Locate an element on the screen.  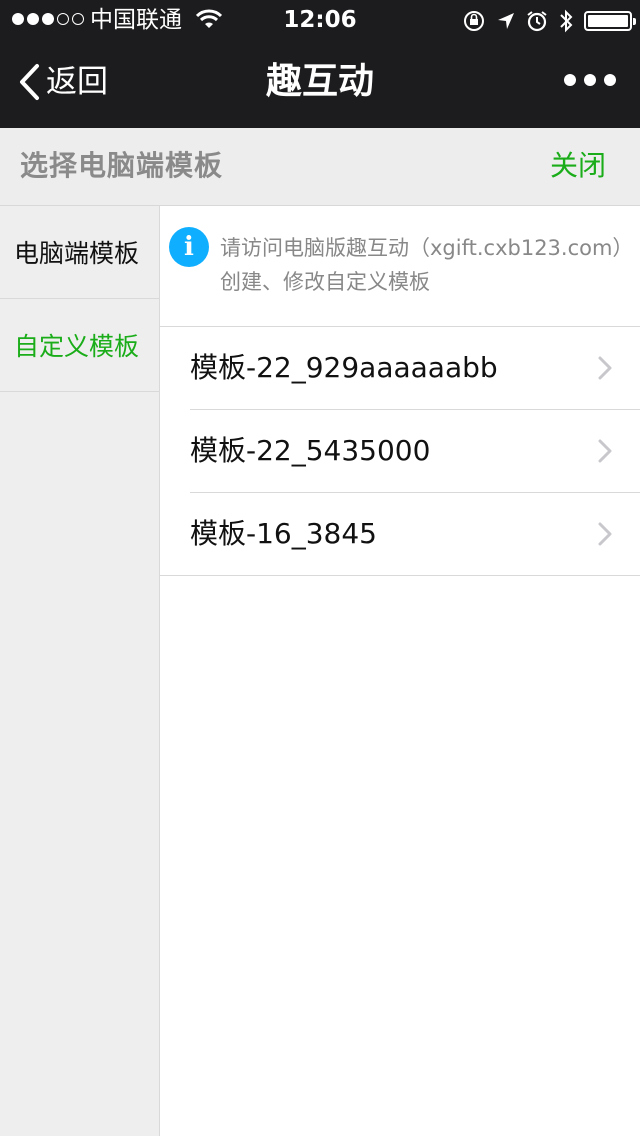
template-name: 模板-22_929aaaaaabb is located at coordinates (344, 367).